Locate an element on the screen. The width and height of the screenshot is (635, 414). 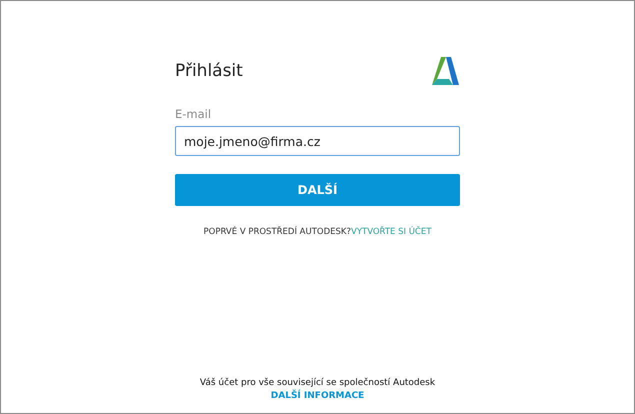
footer-text: Váš účet pro vše související se společností Autodesk is located at coordinates (318, 383).